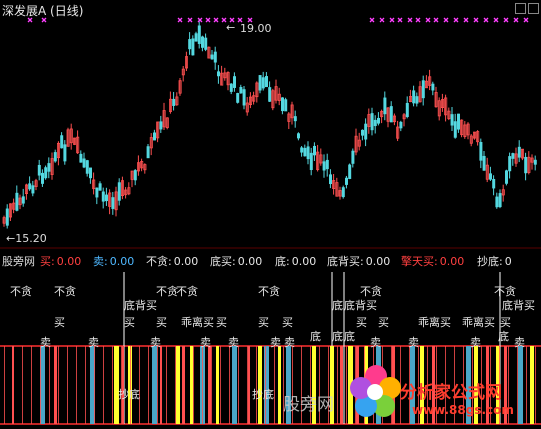  I want to click on indicator-field: 底背买: 0.00, so click(358, 261).